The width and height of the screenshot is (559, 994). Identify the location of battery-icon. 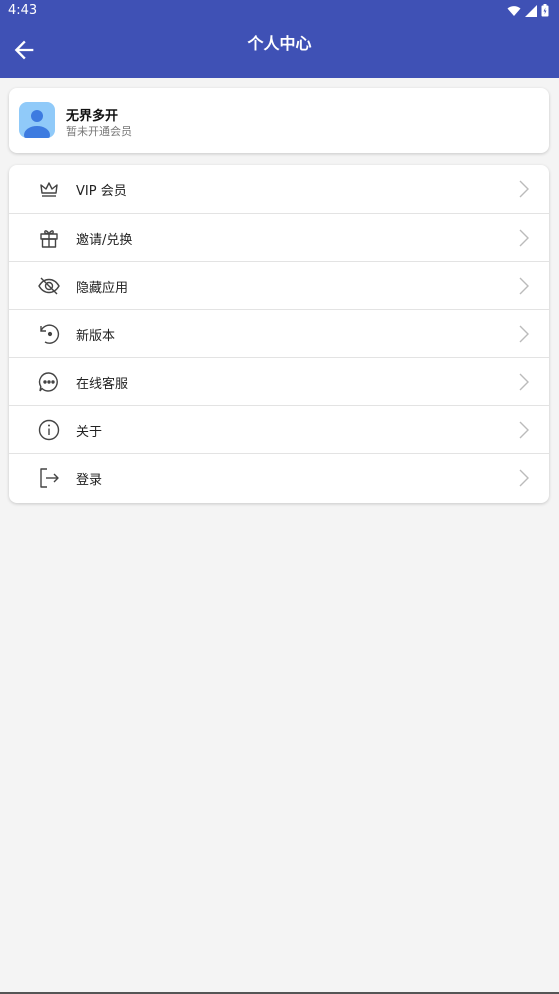
(545, 10).